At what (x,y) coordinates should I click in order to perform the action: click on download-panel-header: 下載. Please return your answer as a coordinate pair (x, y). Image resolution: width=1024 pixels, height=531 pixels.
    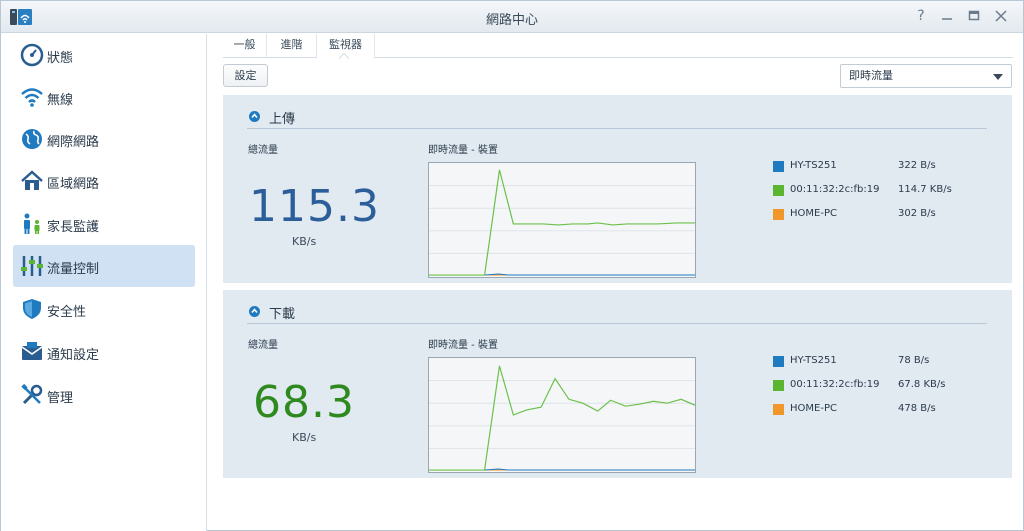
    Looking at the image, I should click on (617, 313).